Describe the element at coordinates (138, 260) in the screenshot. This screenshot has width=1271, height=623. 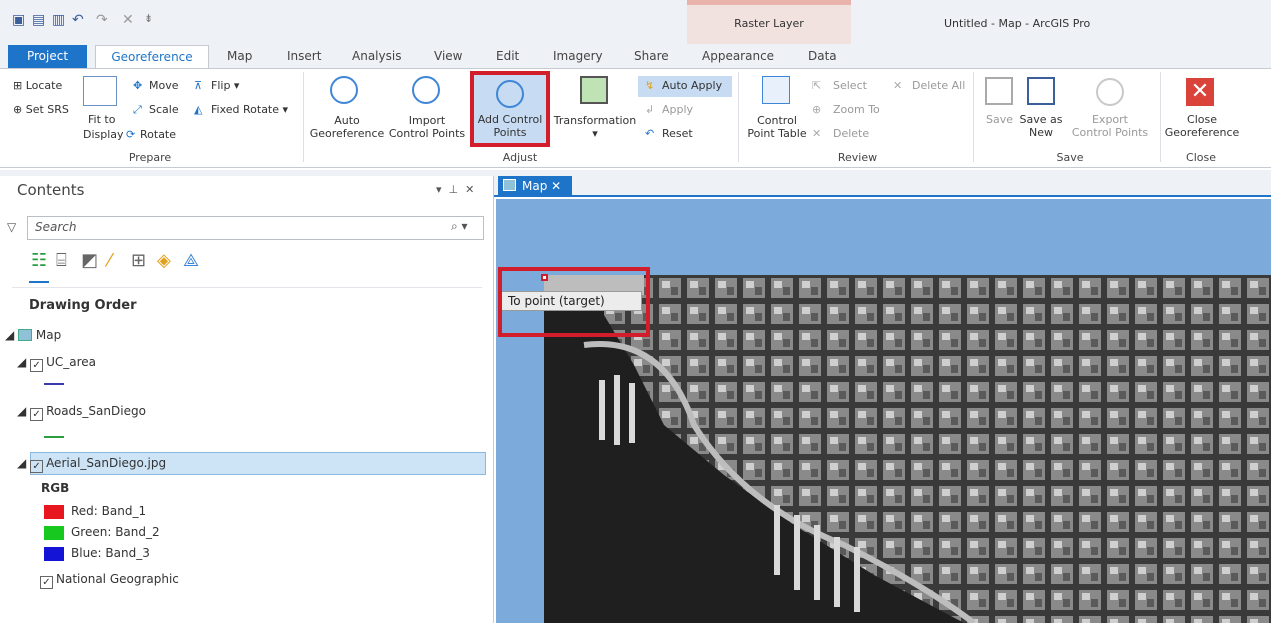
I see `list-by-snapping-icon: ⊞` at that location.